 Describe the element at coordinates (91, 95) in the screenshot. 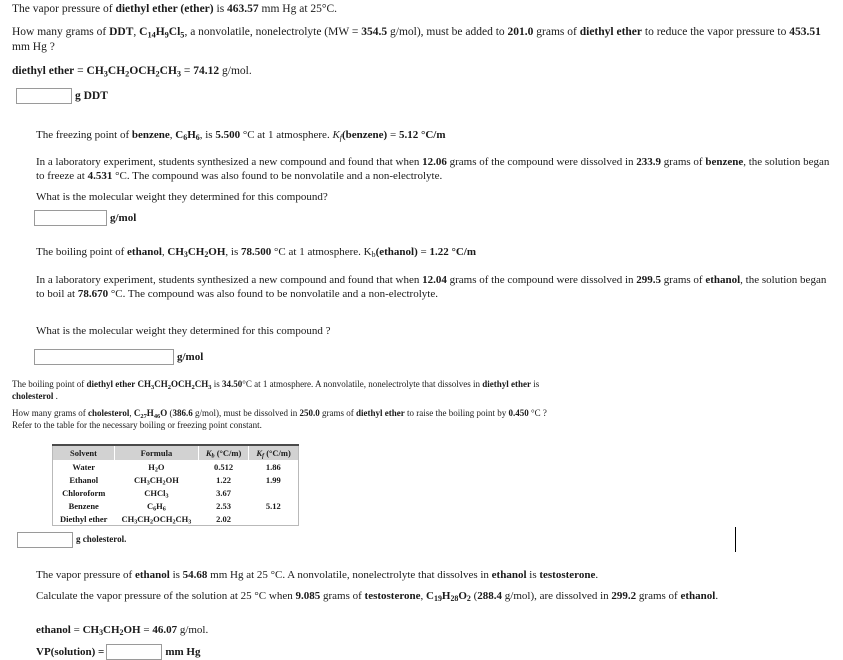

I see `ddt-answer-unit: g DDT` at that location.